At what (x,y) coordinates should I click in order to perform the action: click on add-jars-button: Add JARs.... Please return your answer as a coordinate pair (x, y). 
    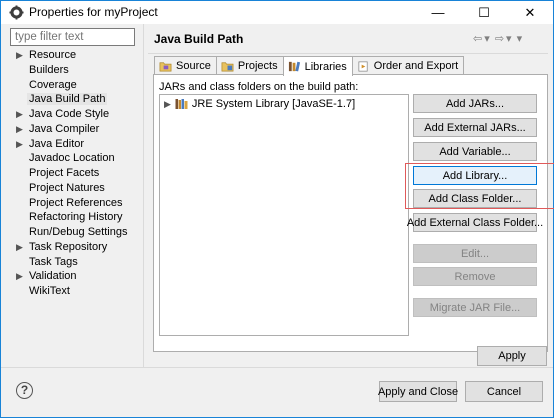
    Looking at the image, I should click on (475, 103).